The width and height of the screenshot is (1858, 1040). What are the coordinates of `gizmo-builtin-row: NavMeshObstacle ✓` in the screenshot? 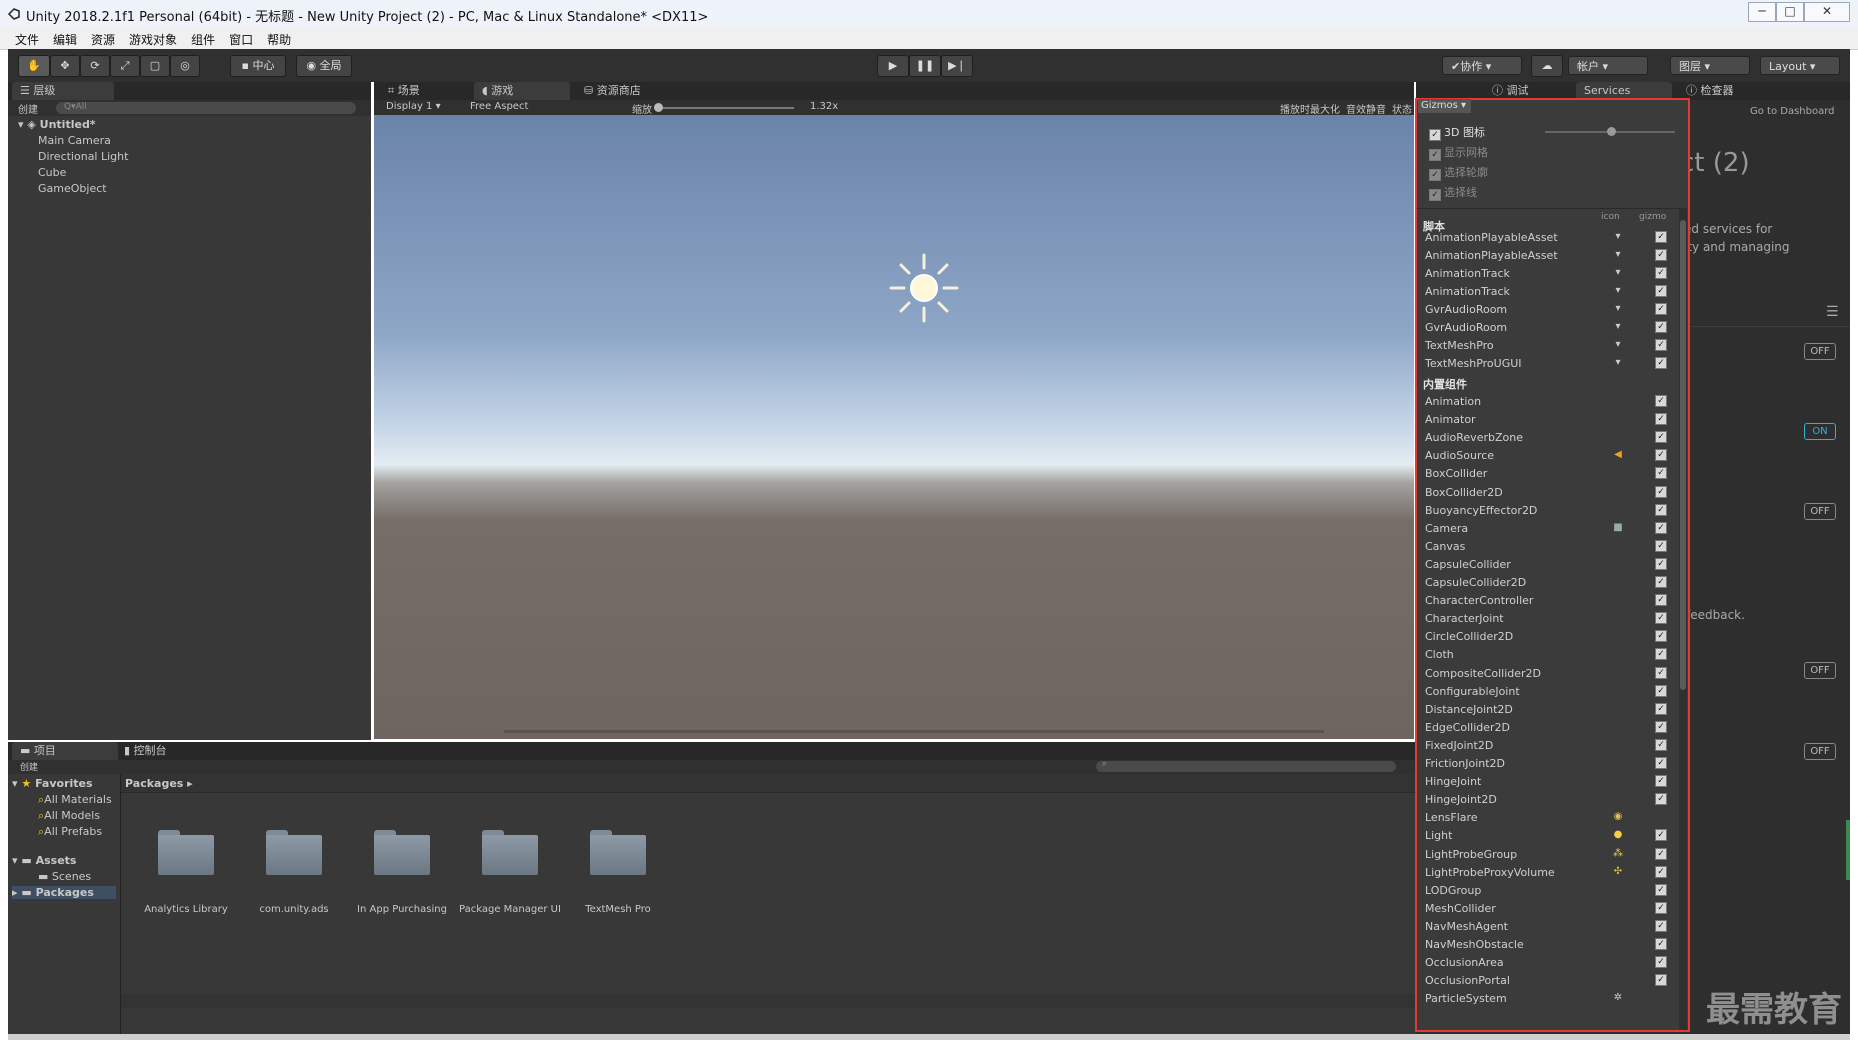 It's located at (1552, 945).